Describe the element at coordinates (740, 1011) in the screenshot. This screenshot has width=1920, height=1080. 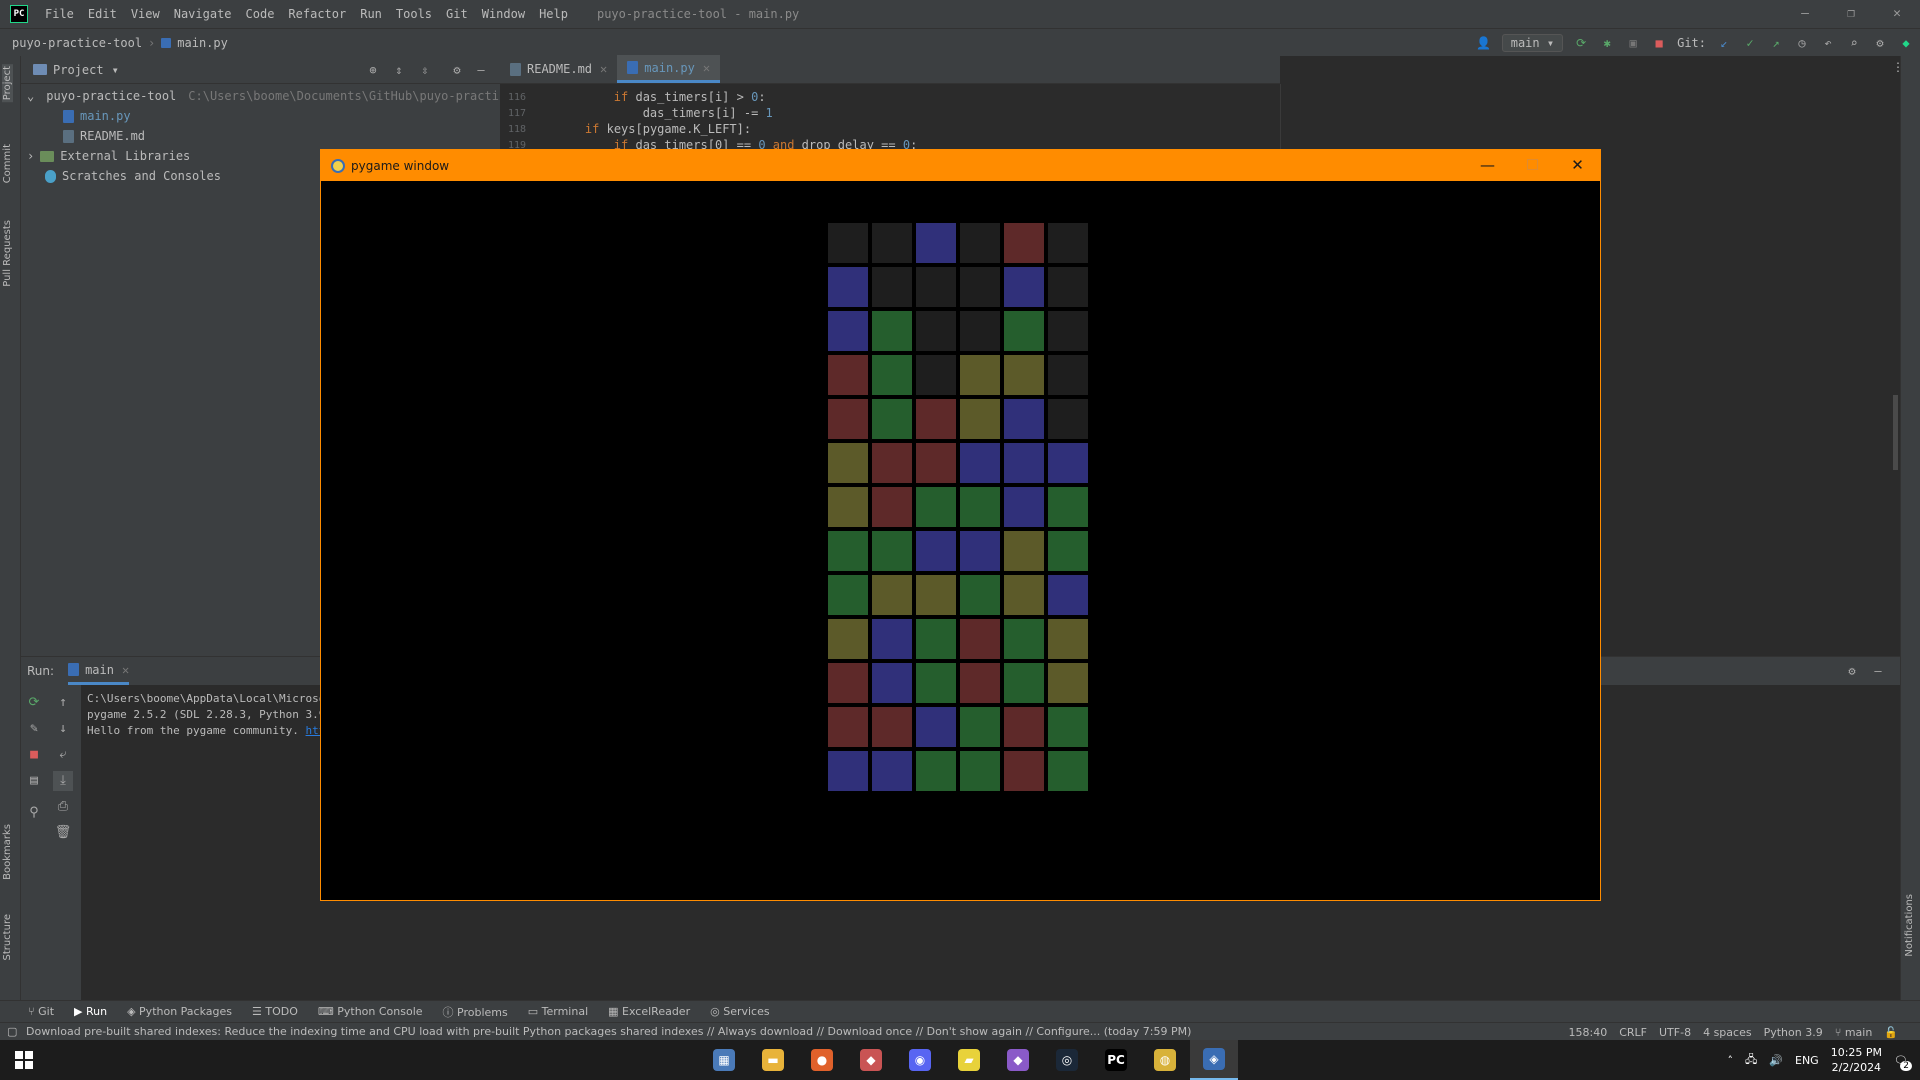
I see `tool-button-services: ◎ Services` at that location.